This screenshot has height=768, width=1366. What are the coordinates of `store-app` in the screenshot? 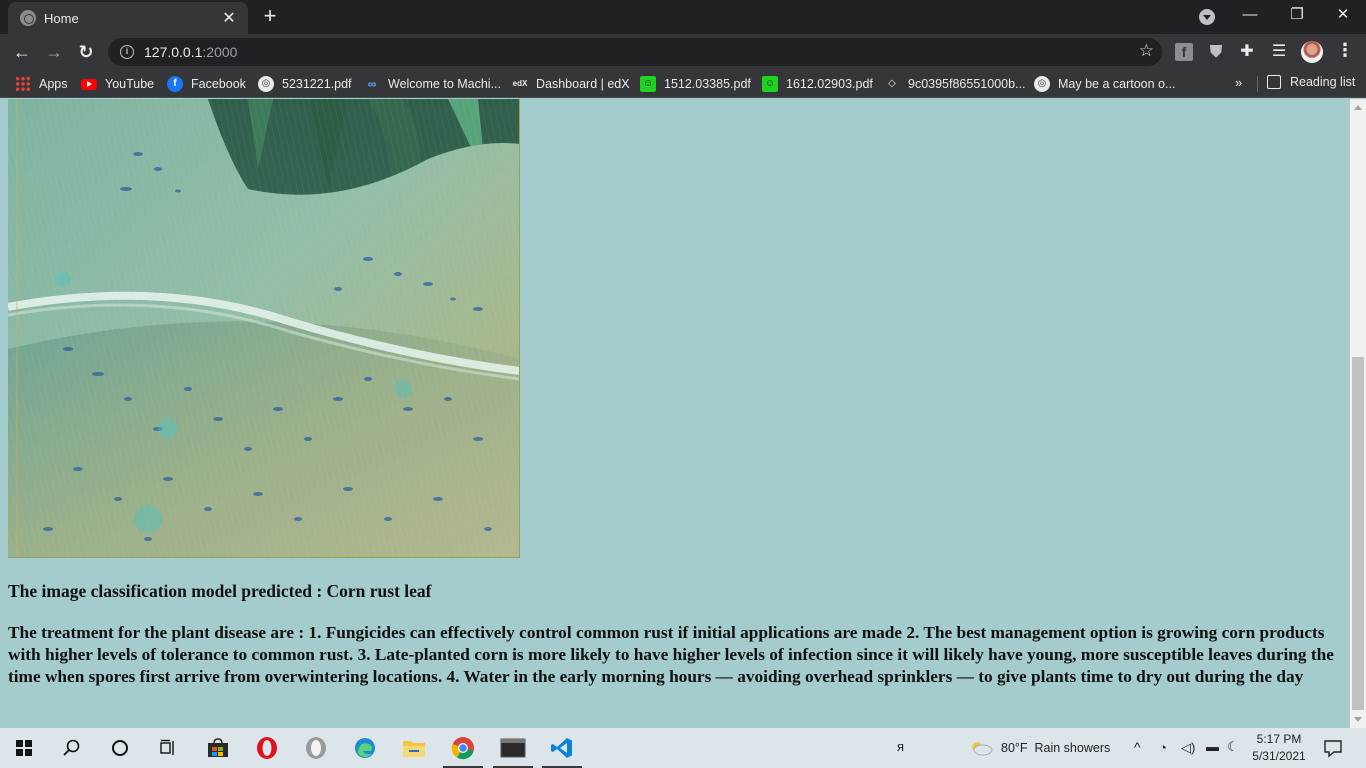 It's located at (218, 748).